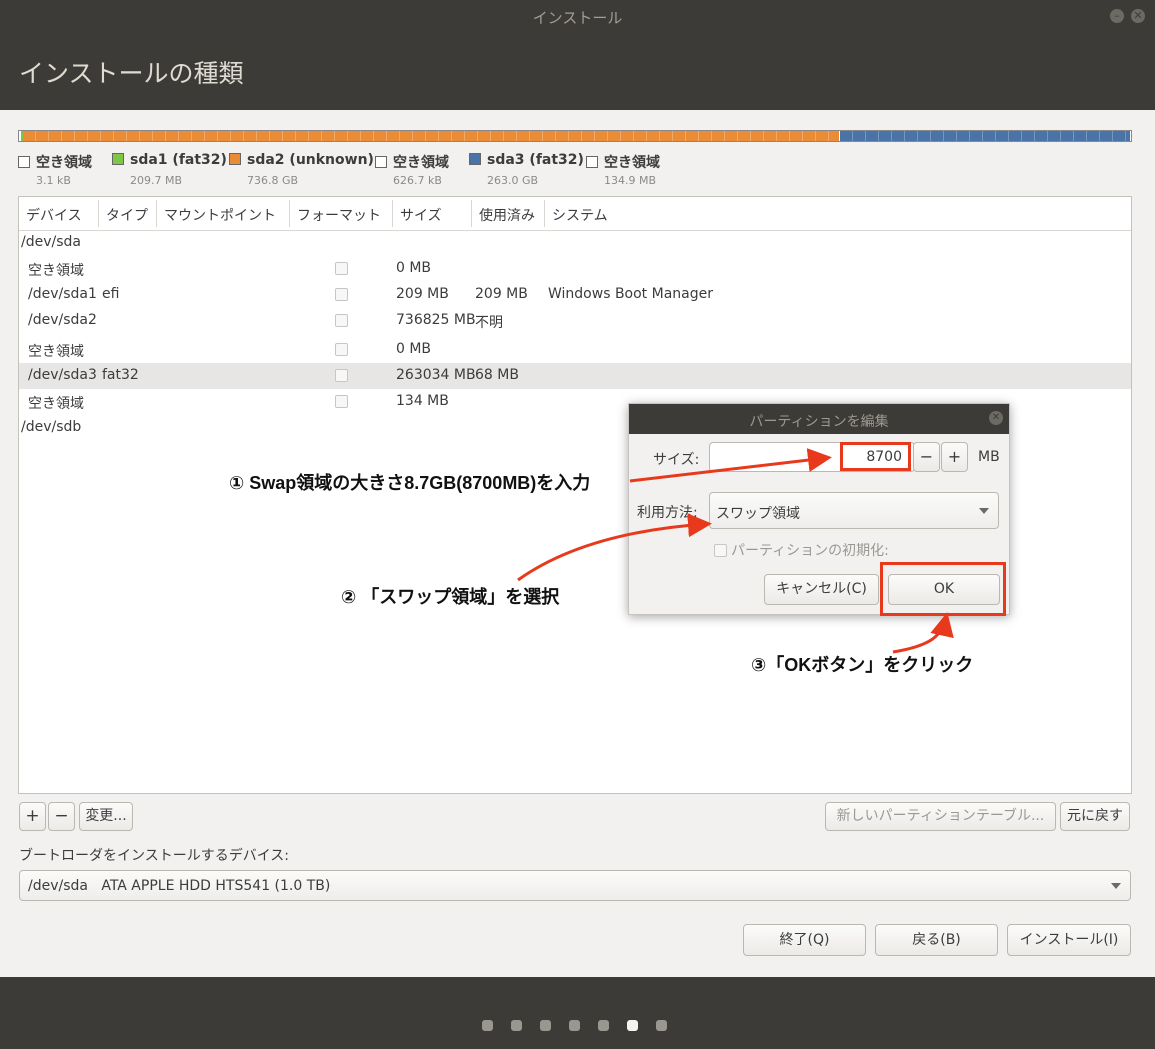  I want to click on row-device: /dev/sdb, so click(51, 427).